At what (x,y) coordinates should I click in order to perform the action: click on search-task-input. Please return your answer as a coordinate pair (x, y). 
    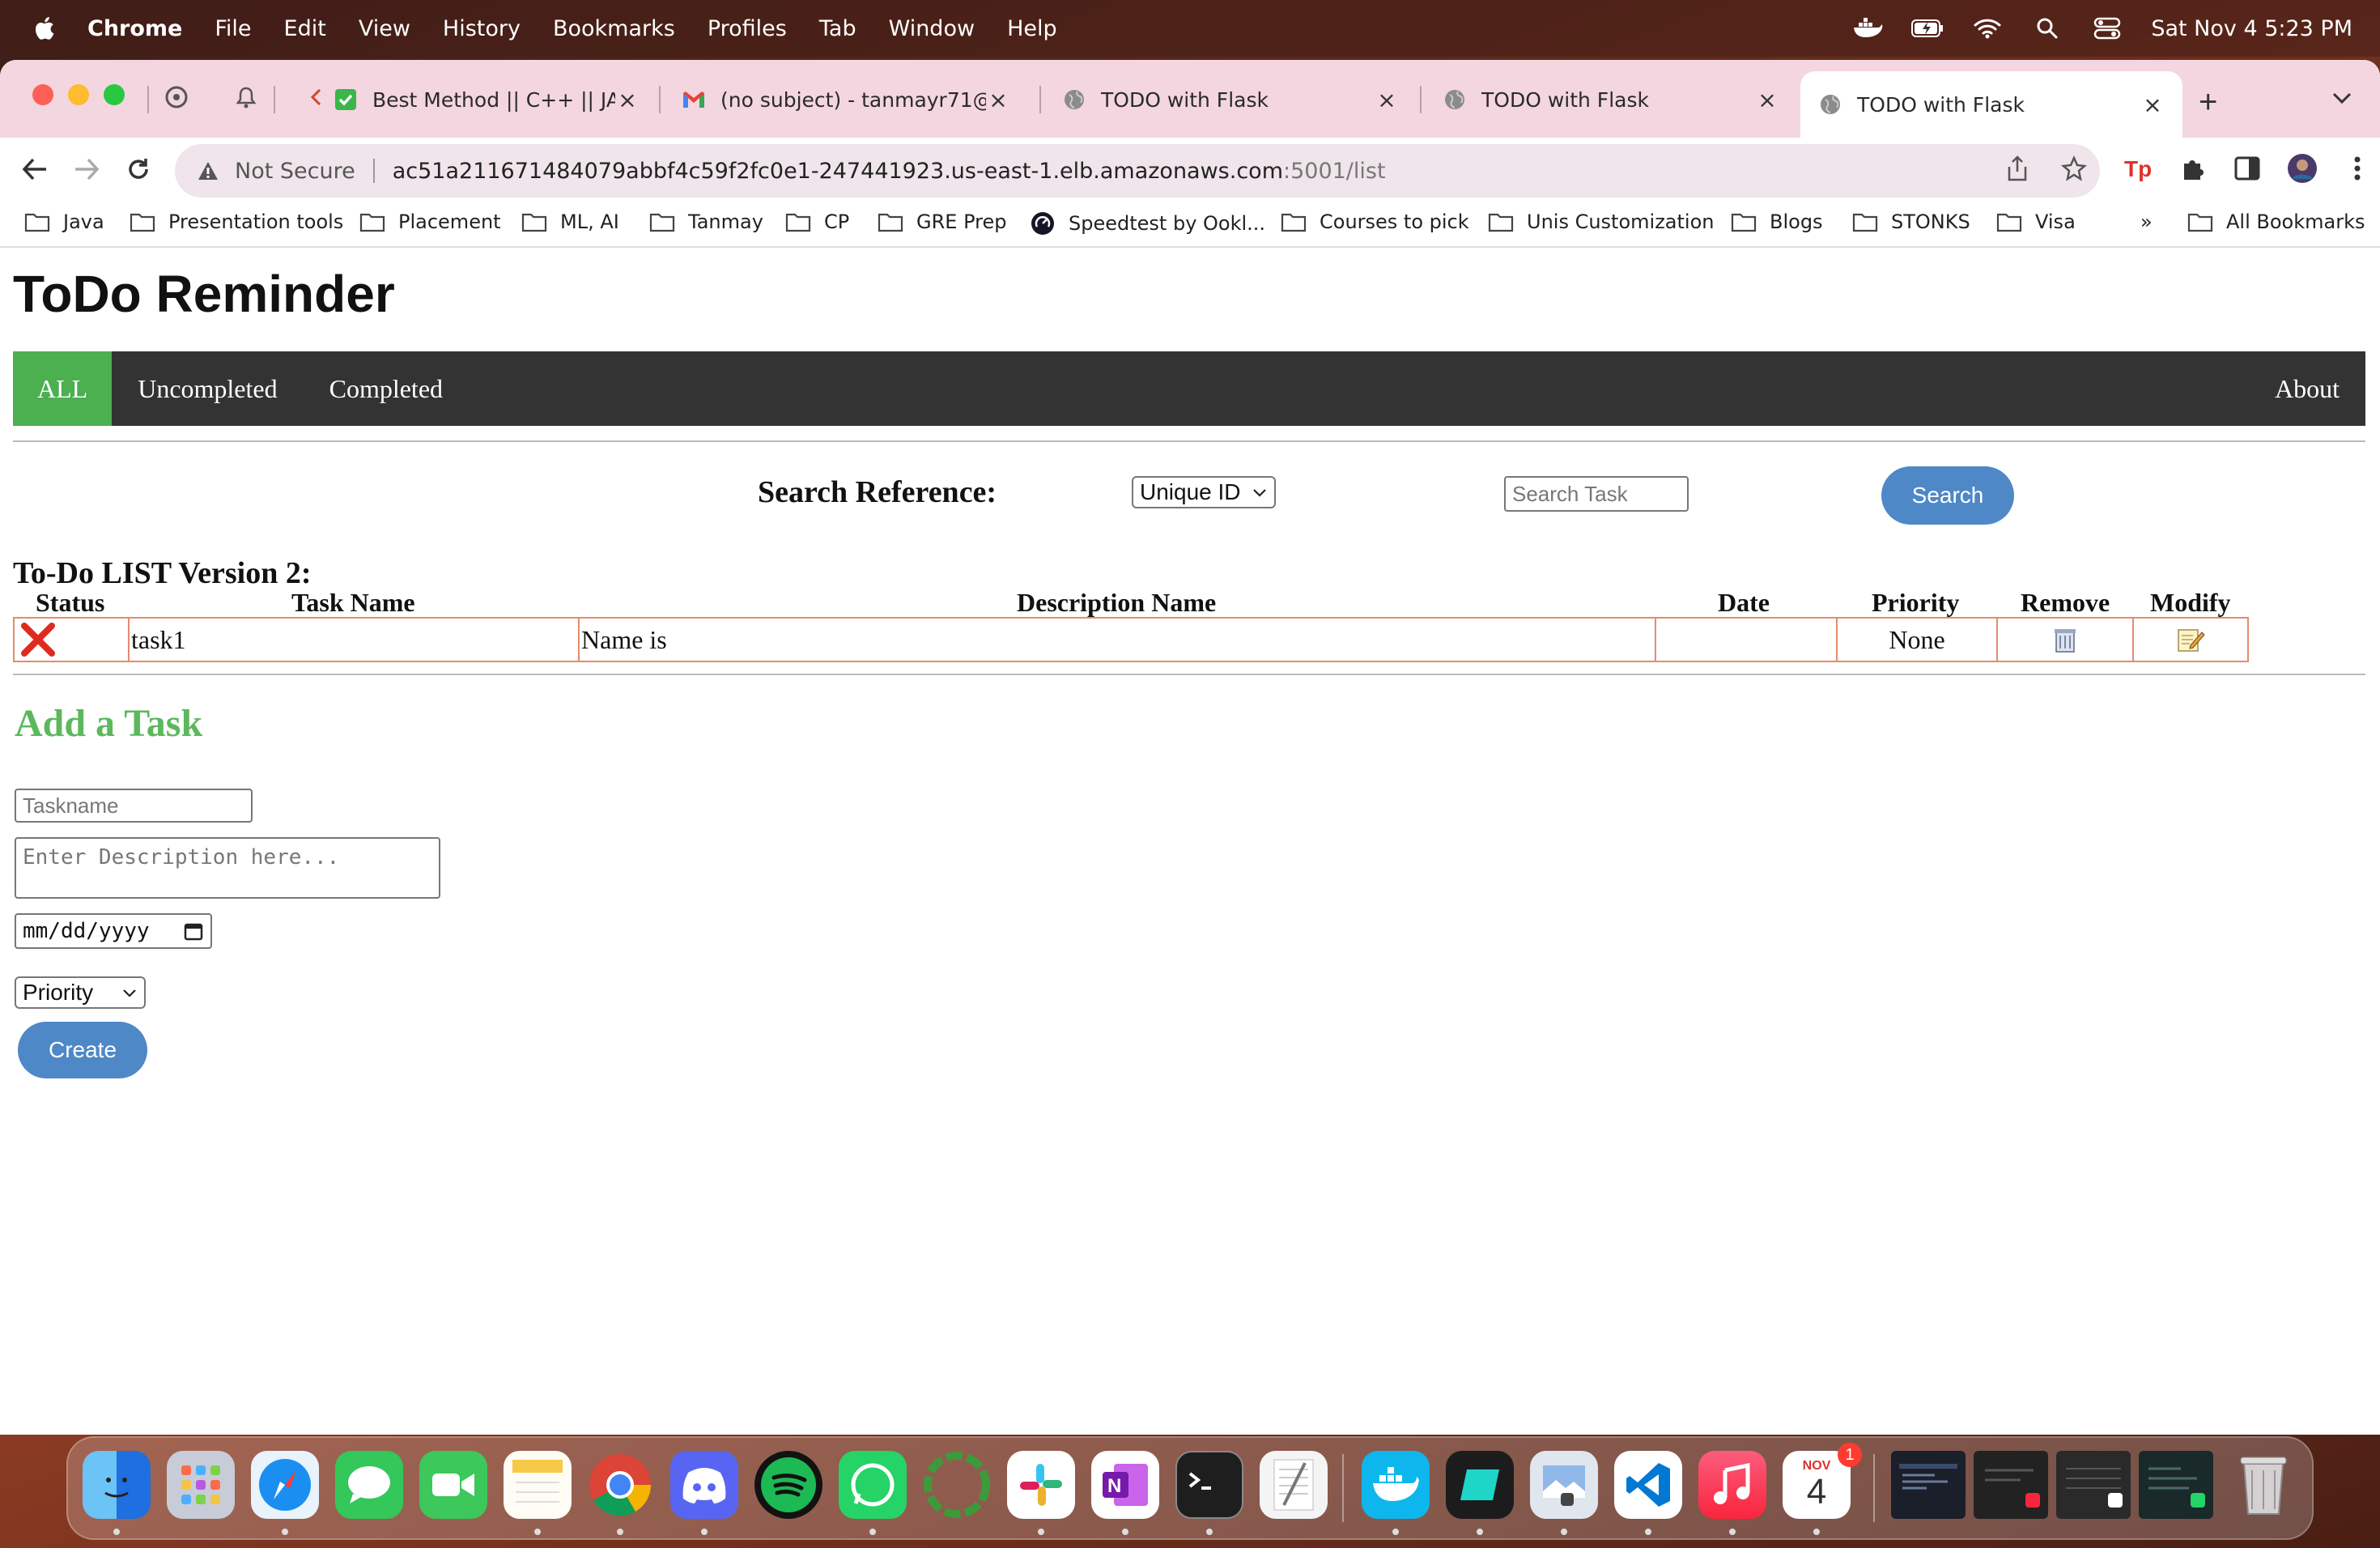
    Looking at the image, I should click on (1596, 494).